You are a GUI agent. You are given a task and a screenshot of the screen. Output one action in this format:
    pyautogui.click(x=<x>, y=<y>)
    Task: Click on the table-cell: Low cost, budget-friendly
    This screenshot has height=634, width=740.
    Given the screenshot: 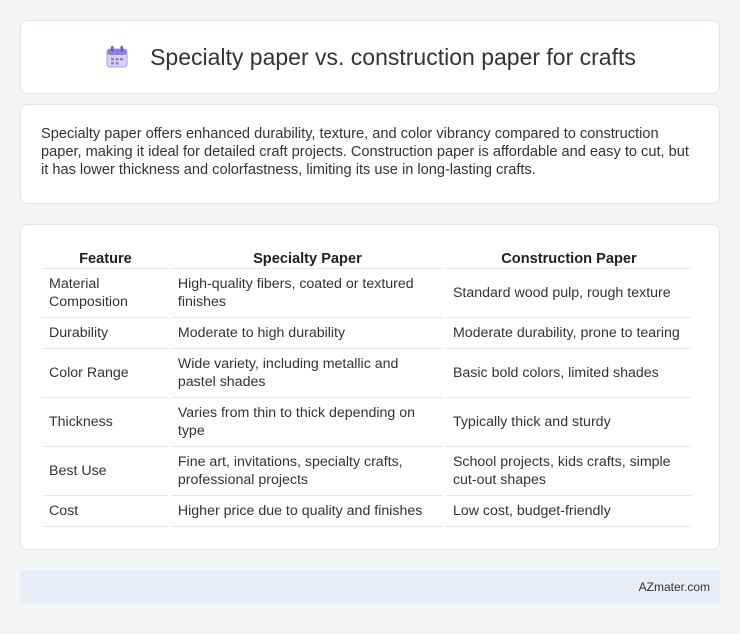 What is the action you would take?
    pyautogui.click(x=568, y=511)
    